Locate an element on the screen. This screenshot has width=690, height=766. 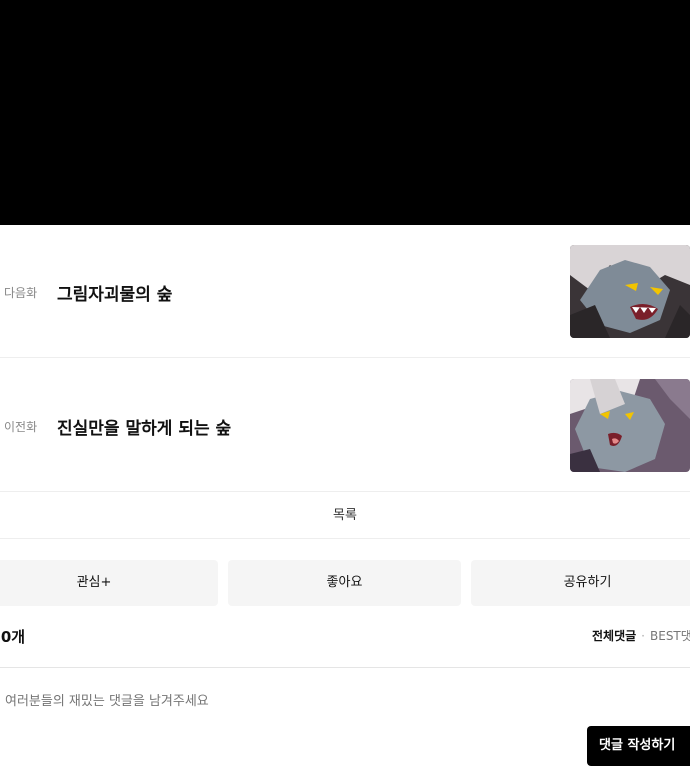
previous-episode-kind: 이전화 is located at coordinates (21, 427).